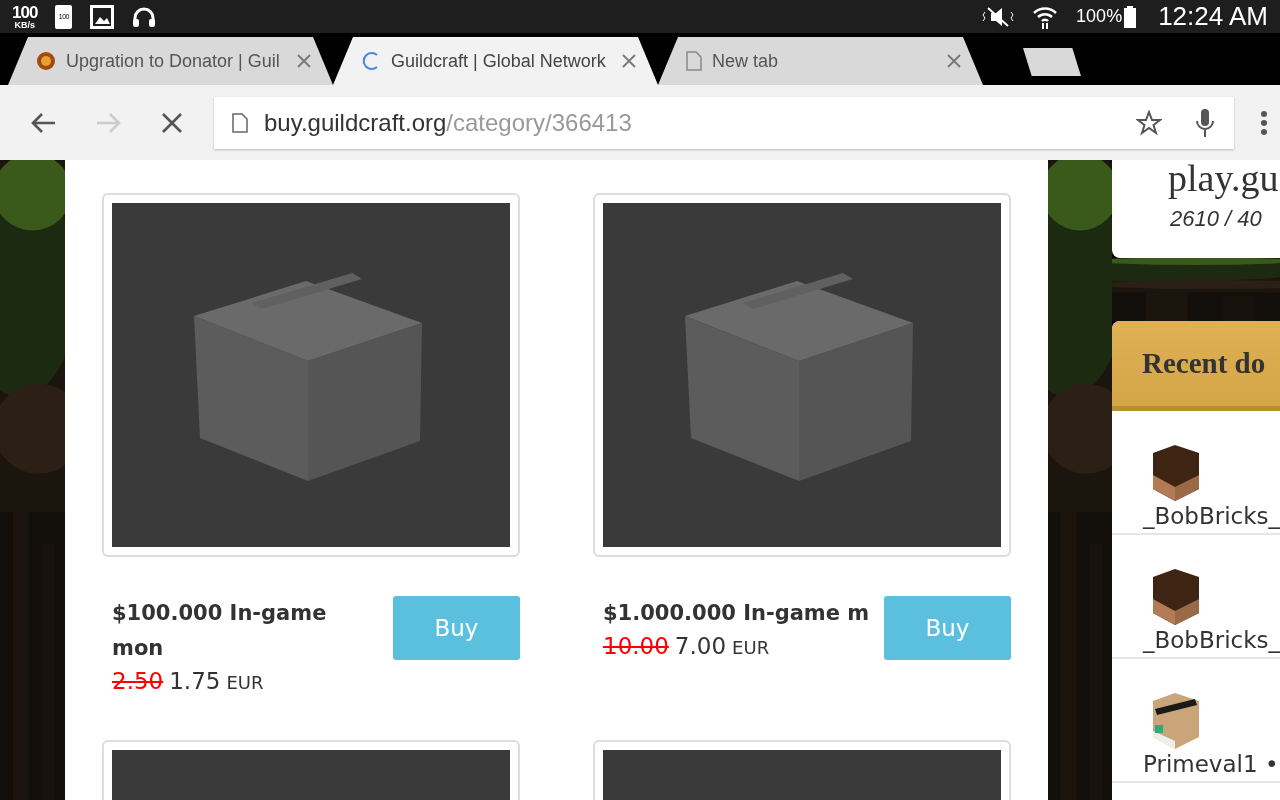  I want to click on price: 7.00, so click(700, 646).